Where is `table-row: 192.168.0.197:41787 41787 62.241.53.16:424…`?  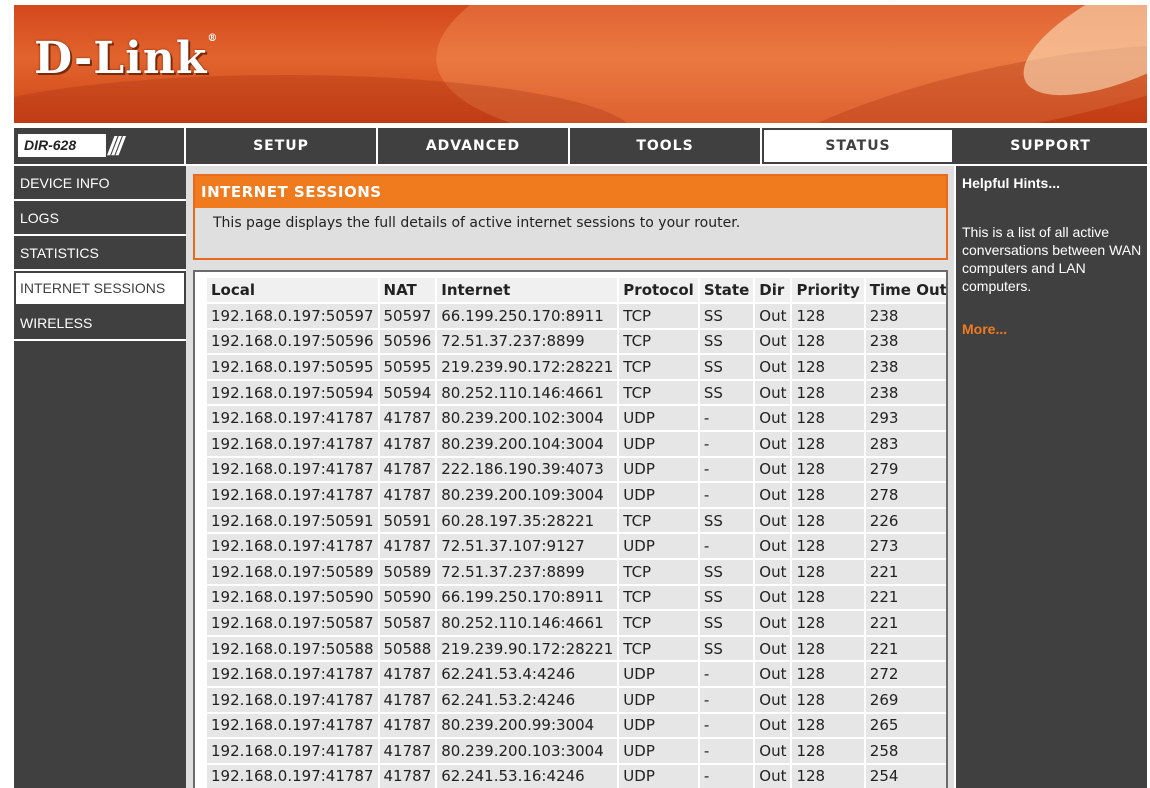 table-row: 192.168.0.197:41787 41787 62.241.53.16:424… is located at coordinates (576, 776).